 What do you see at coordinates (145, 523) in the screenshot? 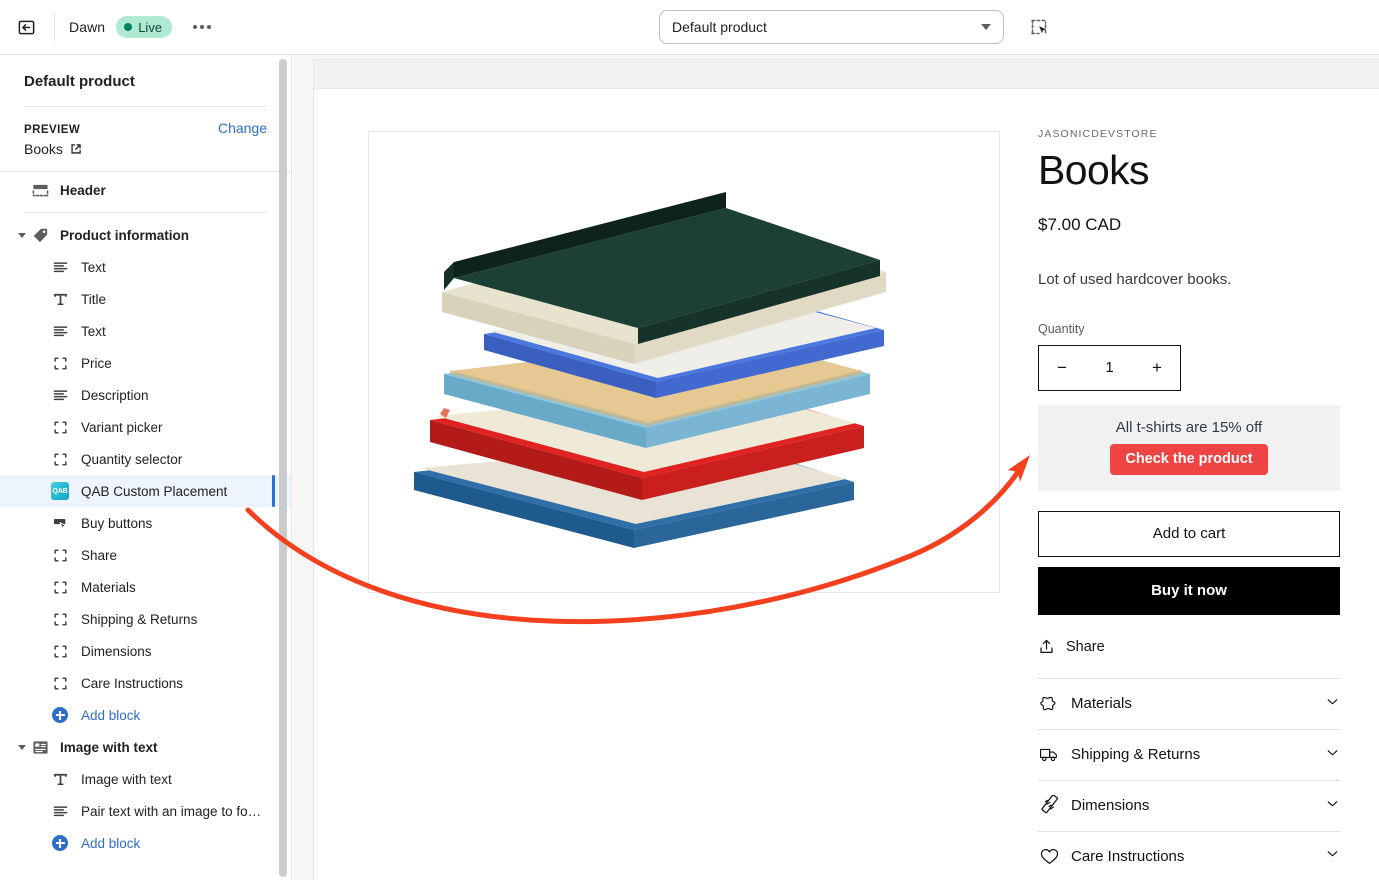
I see `sidebar-block-buy-buttons: Buy buttons` at bounding box center [145, 523].